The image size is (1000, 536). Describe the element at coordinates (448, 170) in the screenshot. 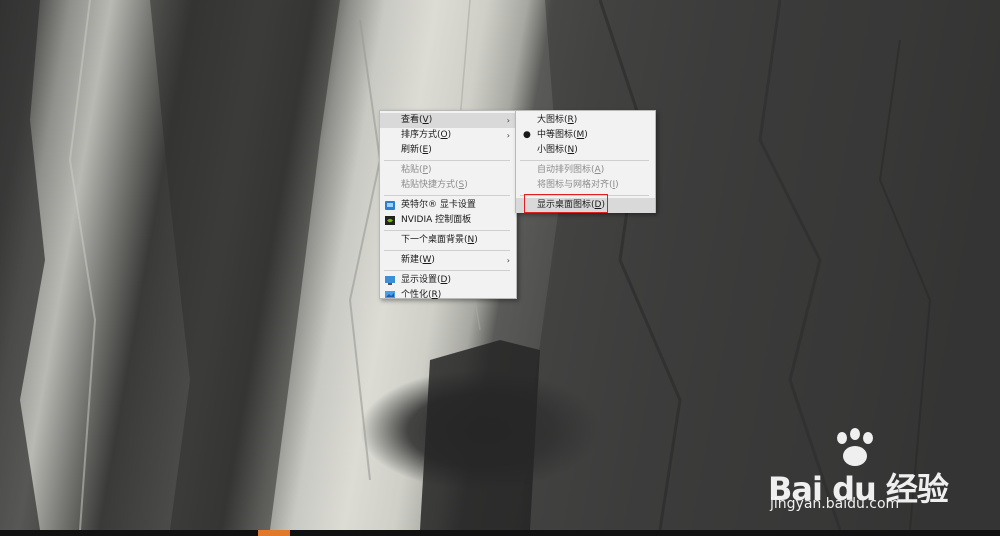

I see `menu-item-paste: 粘贴(P)` at that location.